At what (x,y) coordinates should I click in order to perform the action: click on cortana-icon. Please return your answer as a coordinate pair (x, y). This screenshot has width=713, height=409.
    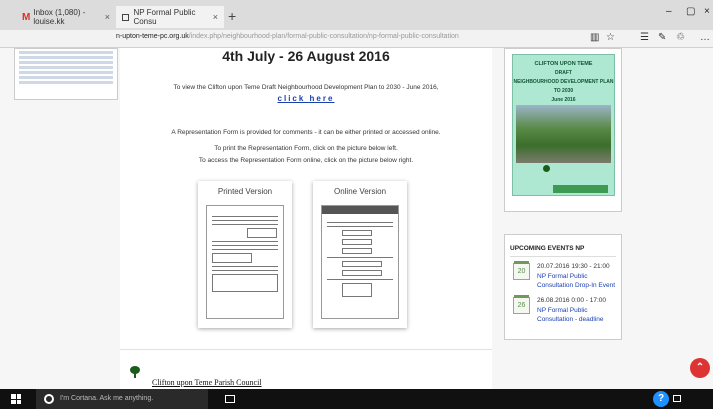
    Looking at the image, I should click on (49, 399).